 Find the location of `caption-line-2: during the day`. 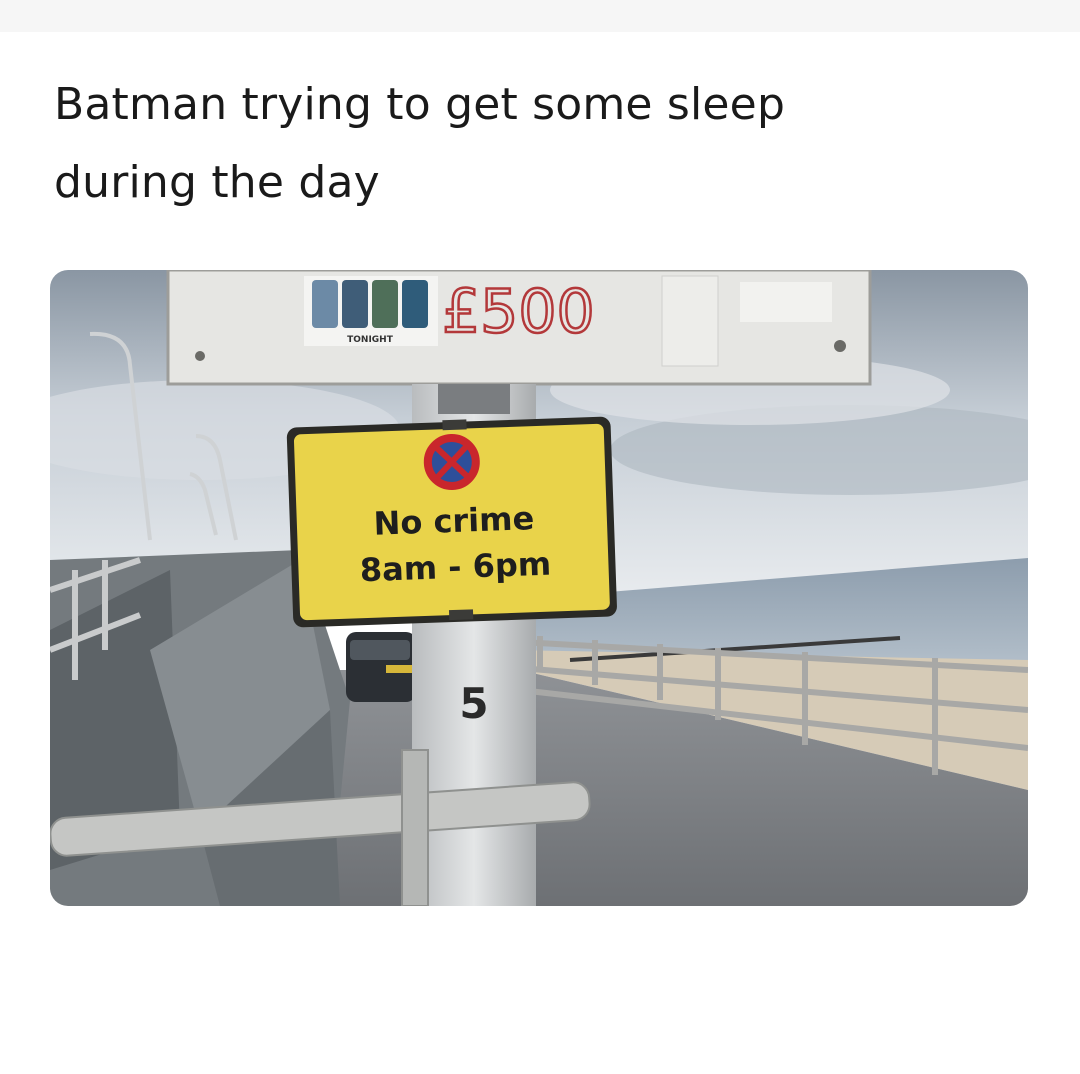

caption-line-2: during the day is located at coordinates (217, 182).